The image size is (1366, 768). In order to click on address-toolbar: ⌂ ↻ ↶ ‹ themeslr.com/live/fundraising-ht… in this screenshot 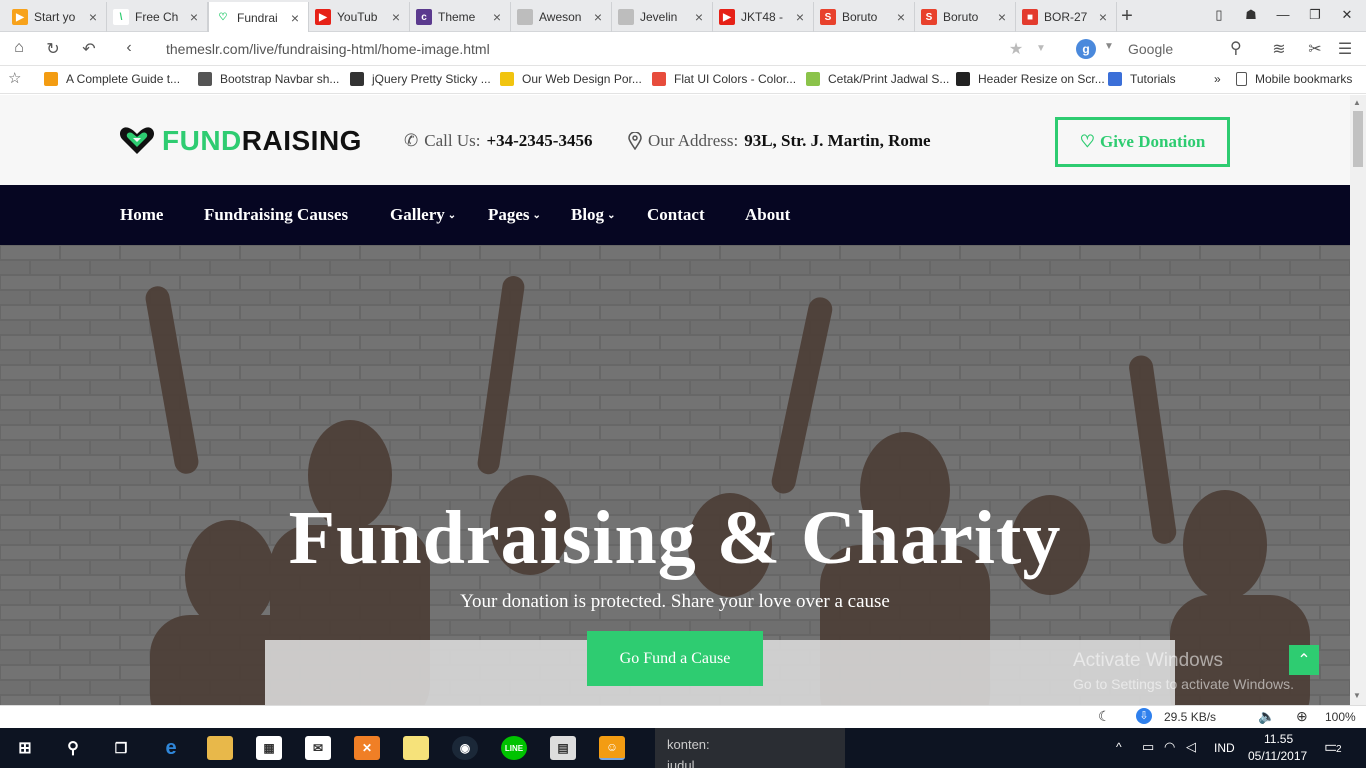, I will do `click(683, 49)`.